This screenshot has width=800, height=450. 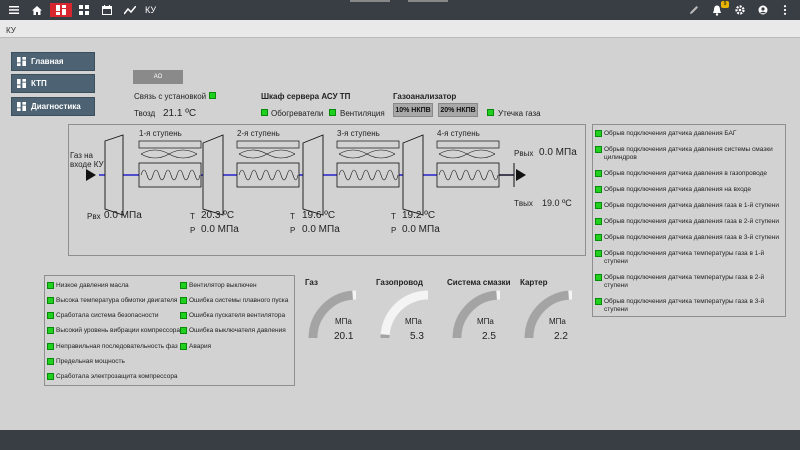 What do you see at coordinates (394, 230) in the screenshot?
I see `stage-3-p-label: P` at bounding box center [394, 230].